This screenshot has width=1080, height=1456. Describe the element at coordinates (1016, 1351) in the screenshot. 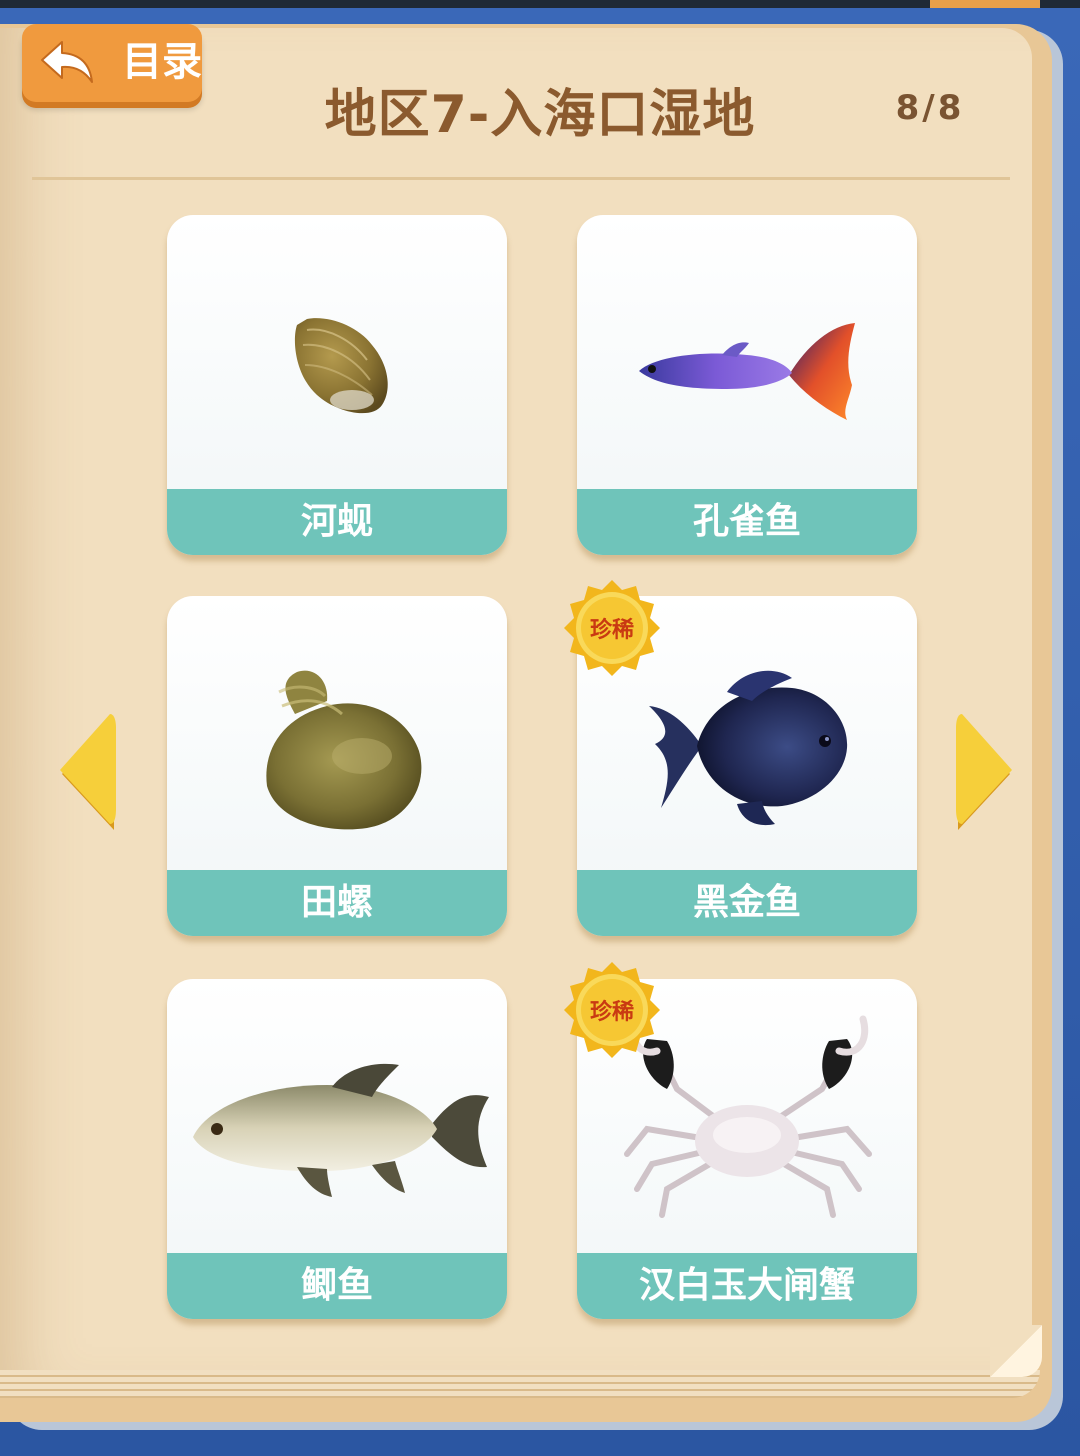

I see `page-curl` at that location.